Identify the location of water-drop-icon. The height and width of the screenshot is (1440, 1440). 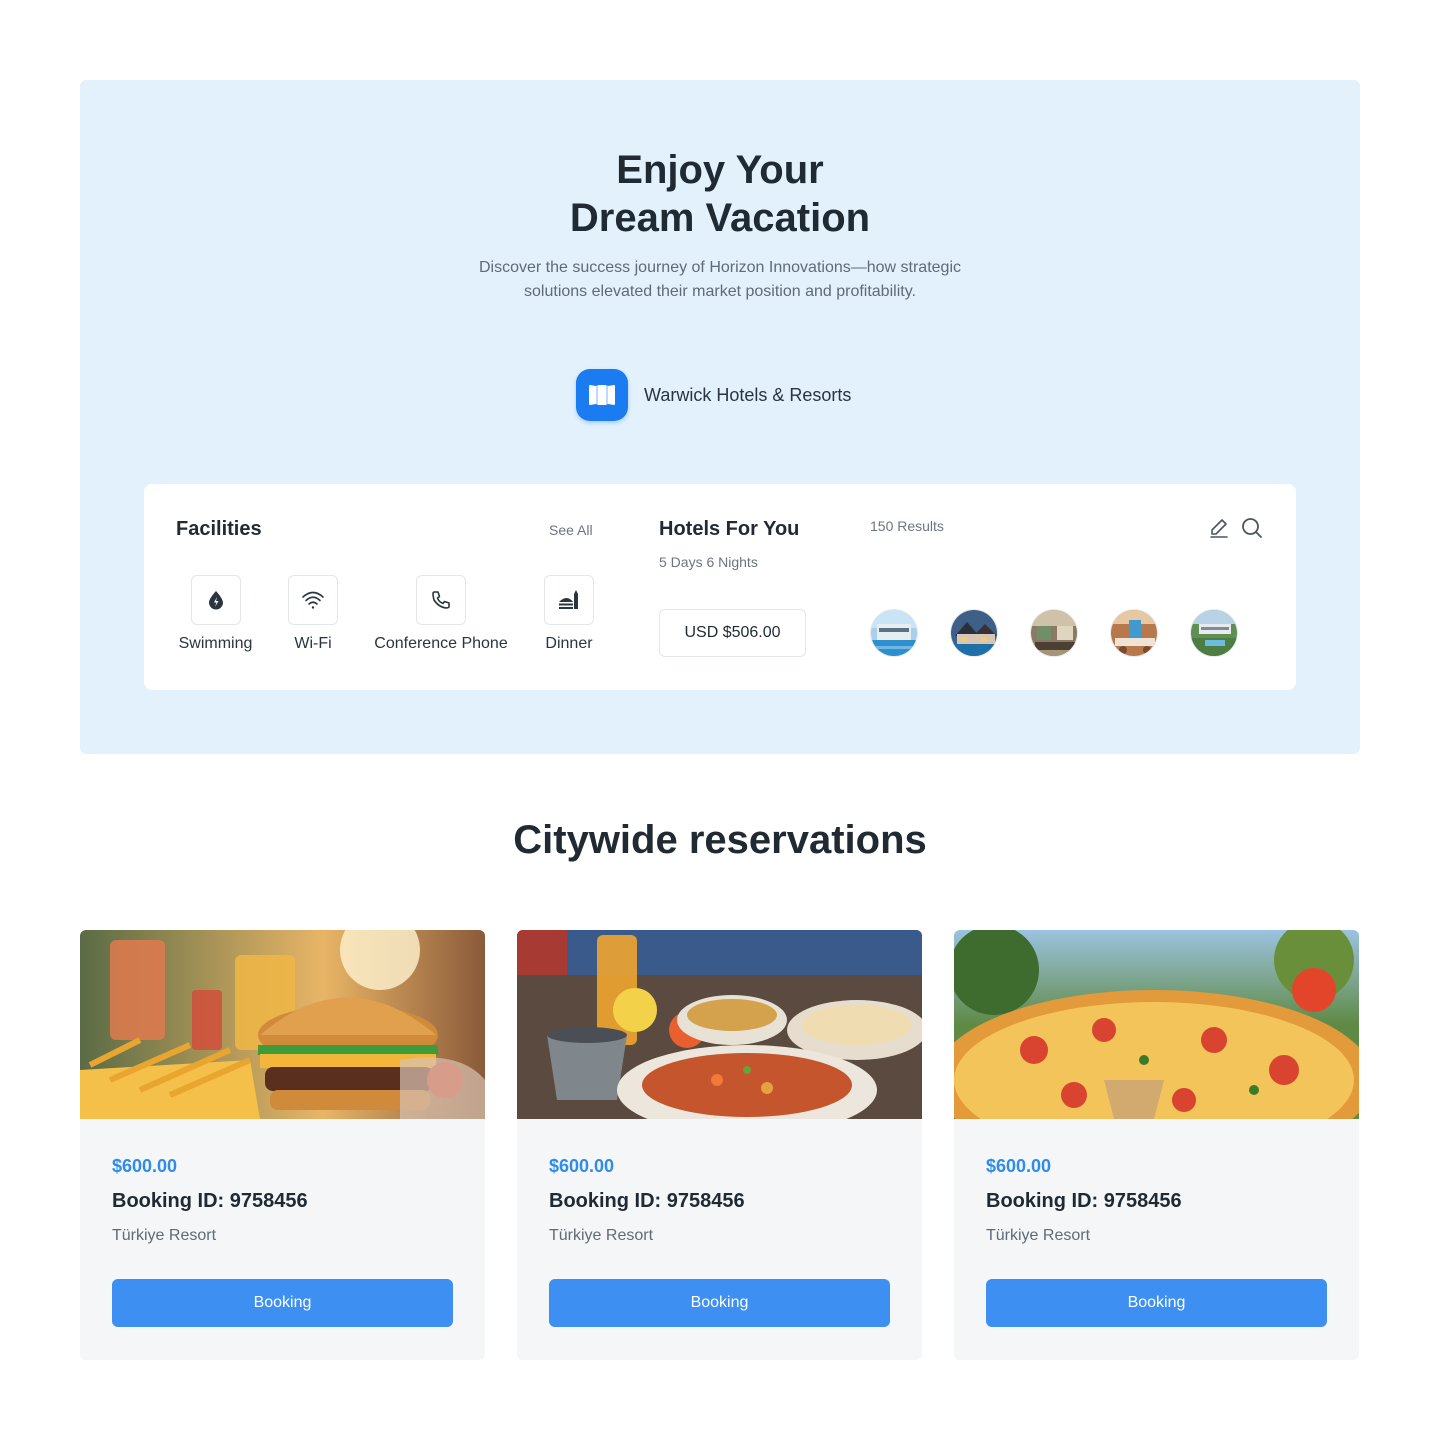
(215, 600).